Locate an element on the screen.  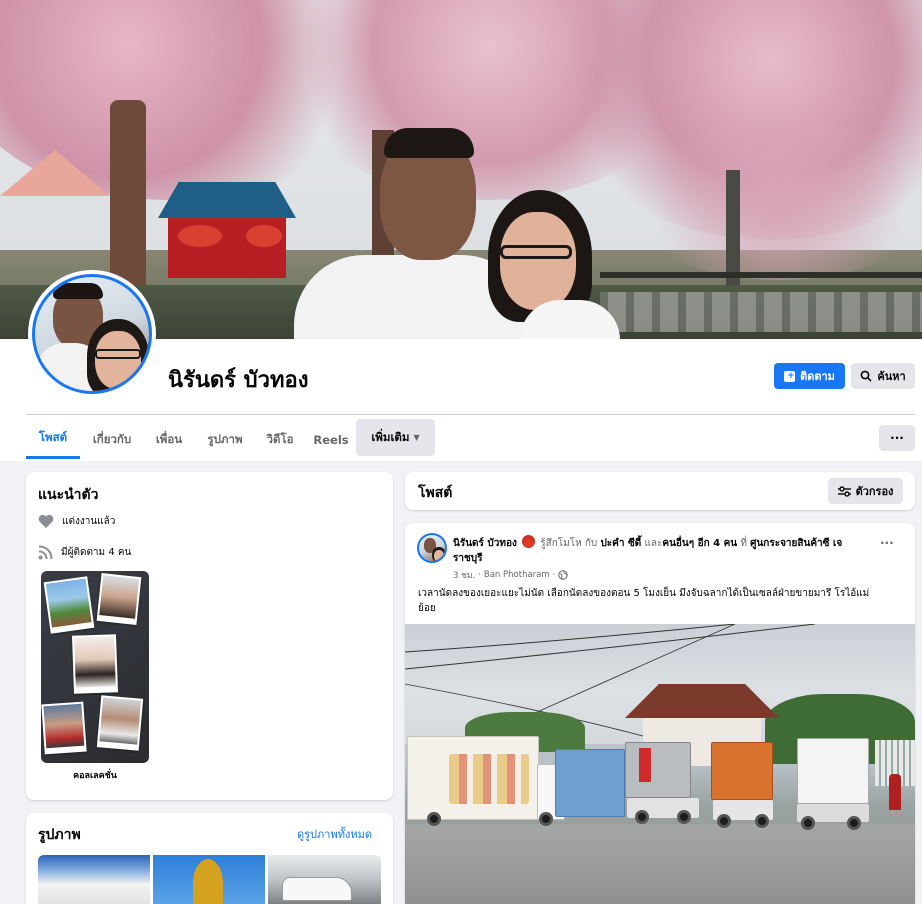
header-divider is located at coordinates (470, 414).